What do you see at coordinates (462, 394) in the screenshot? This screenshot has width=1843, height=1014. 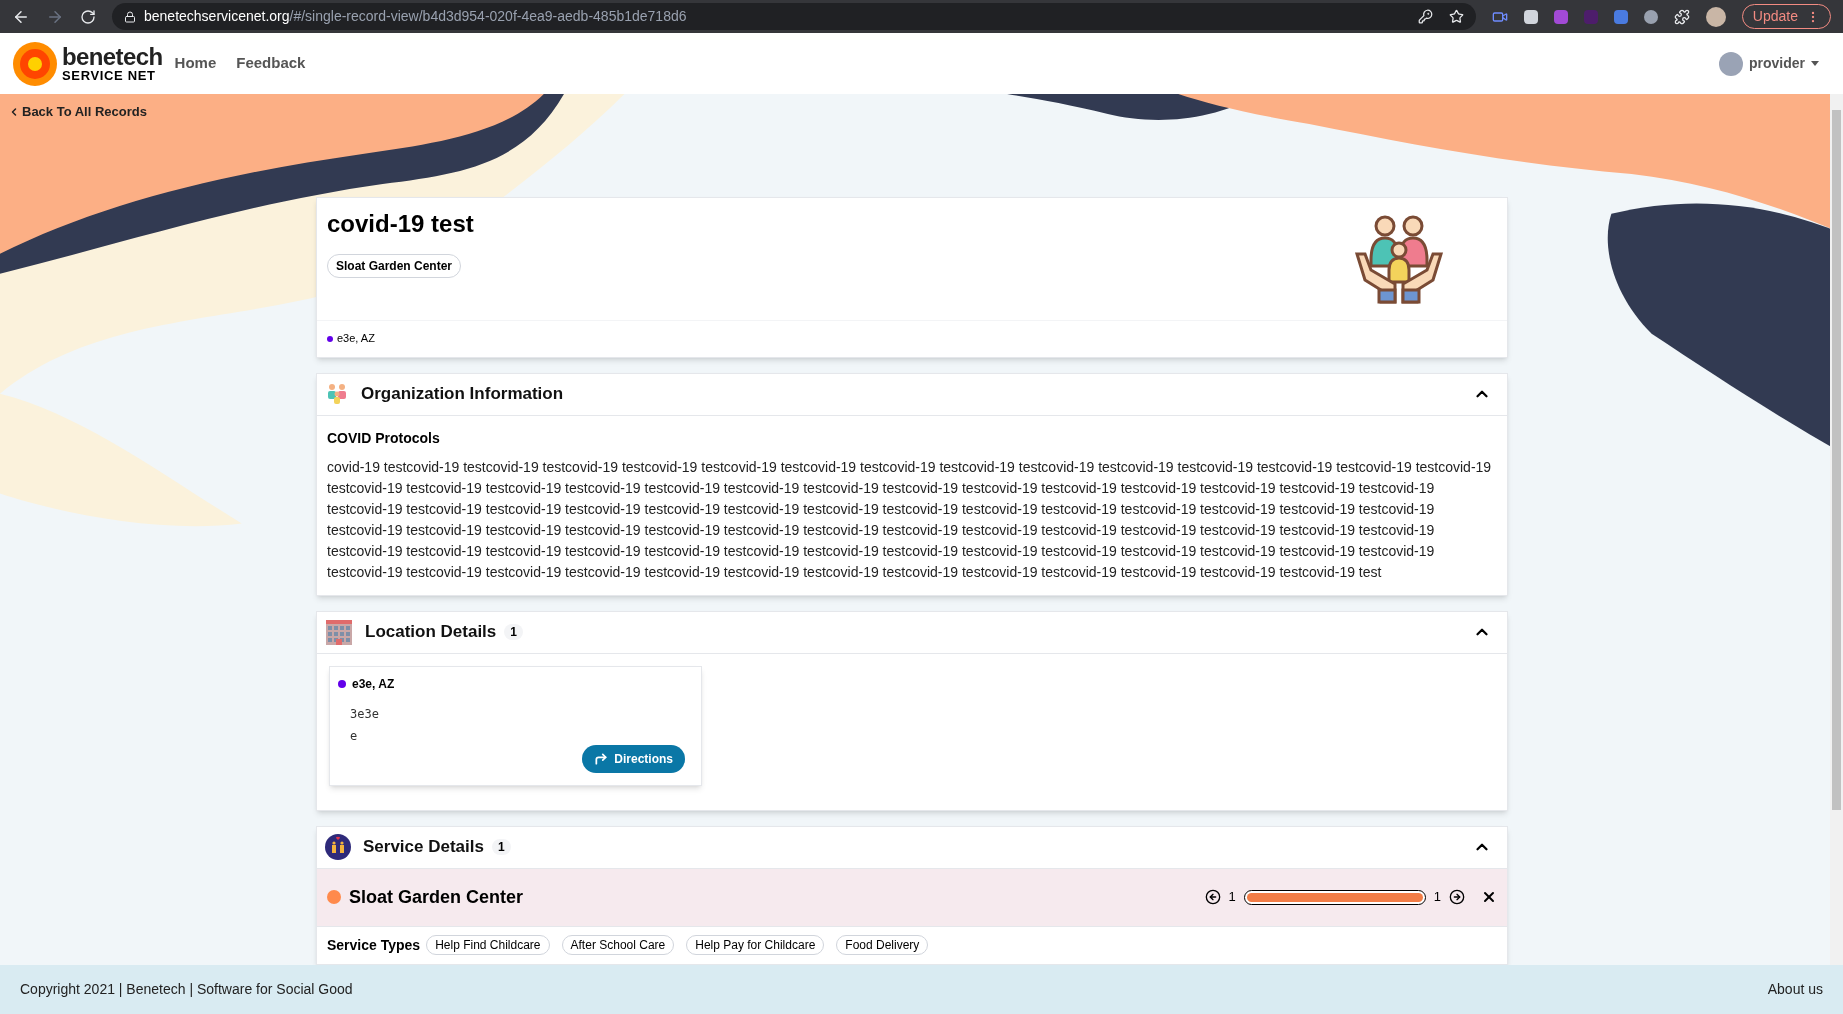 I see `section-title: Organization Information` at bounding box center [462, 394].